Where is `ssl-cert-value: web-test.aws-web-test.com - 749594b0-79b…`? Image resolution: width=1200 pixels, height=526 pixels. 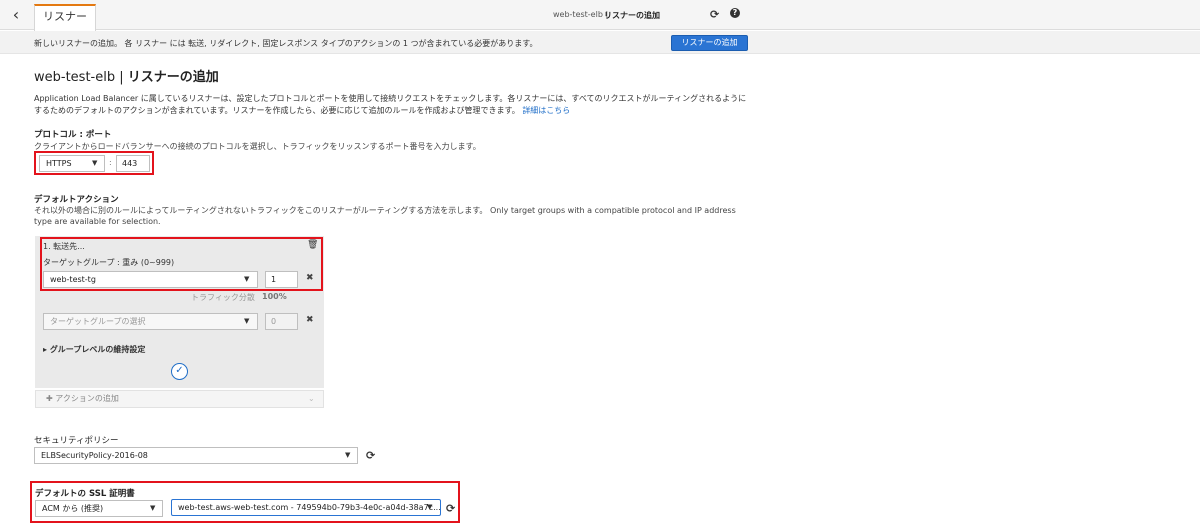
ssl-cert-value: web-test.aws-web-test.com - 749594b0-79b… is located at coordinates (309, 507).